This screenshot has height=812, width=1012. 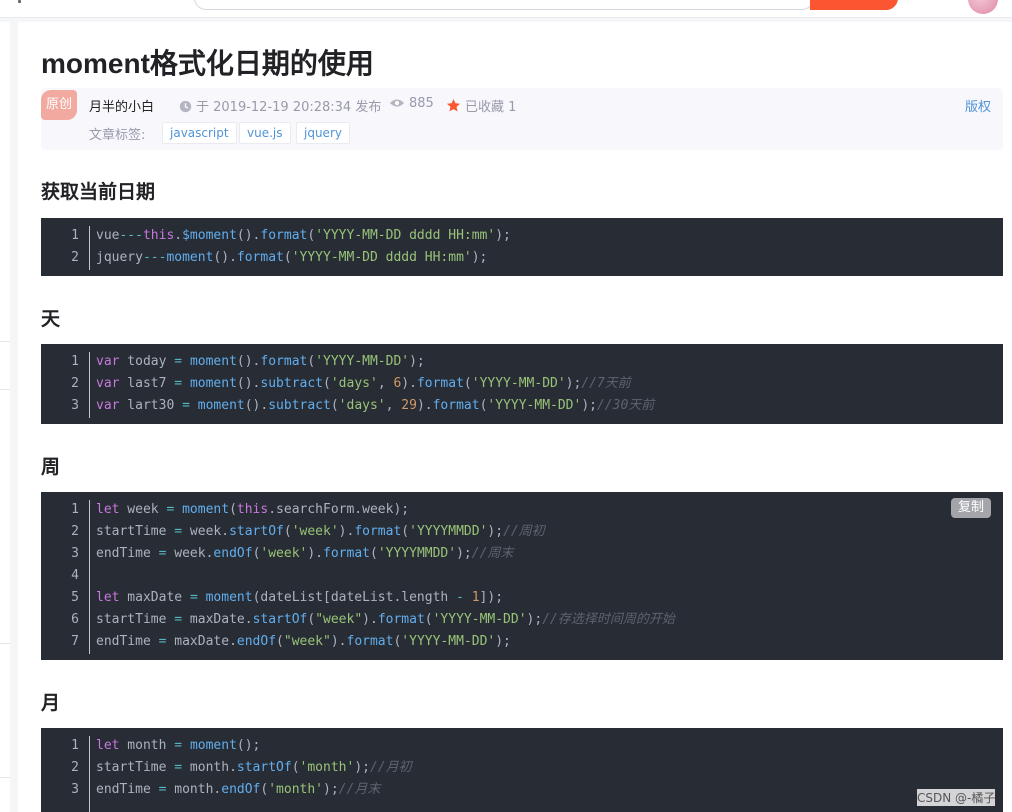 I want to click on view-count-text: 885, so click(x=421, y=103).